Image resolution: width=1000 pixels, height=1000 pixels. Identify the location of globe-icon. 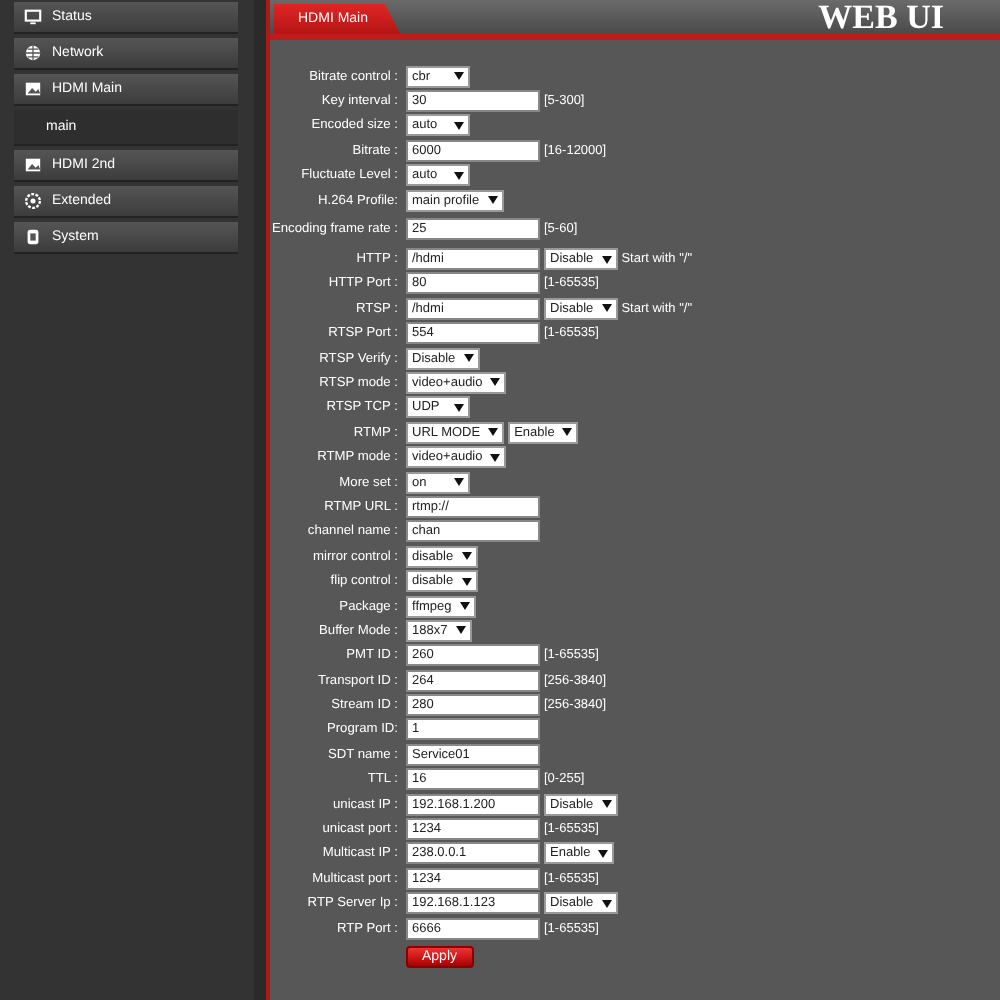
(33, 53).